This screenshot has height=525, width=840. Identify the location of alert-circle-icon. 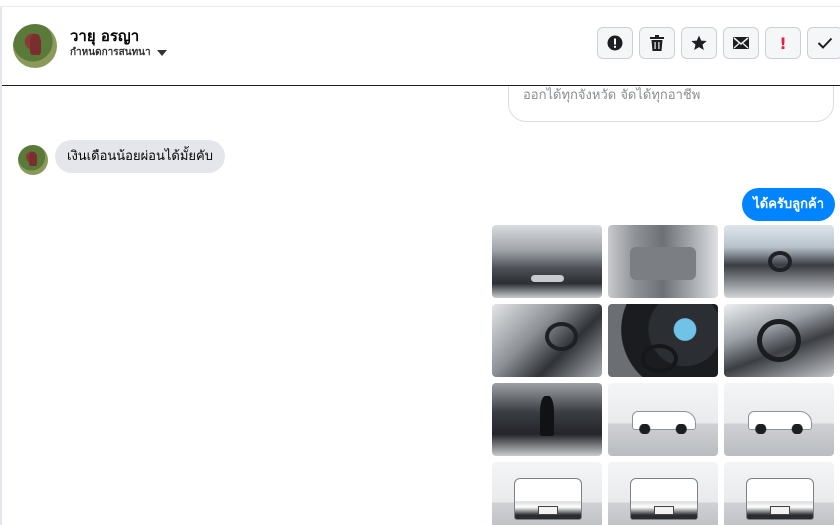
(615, 43).